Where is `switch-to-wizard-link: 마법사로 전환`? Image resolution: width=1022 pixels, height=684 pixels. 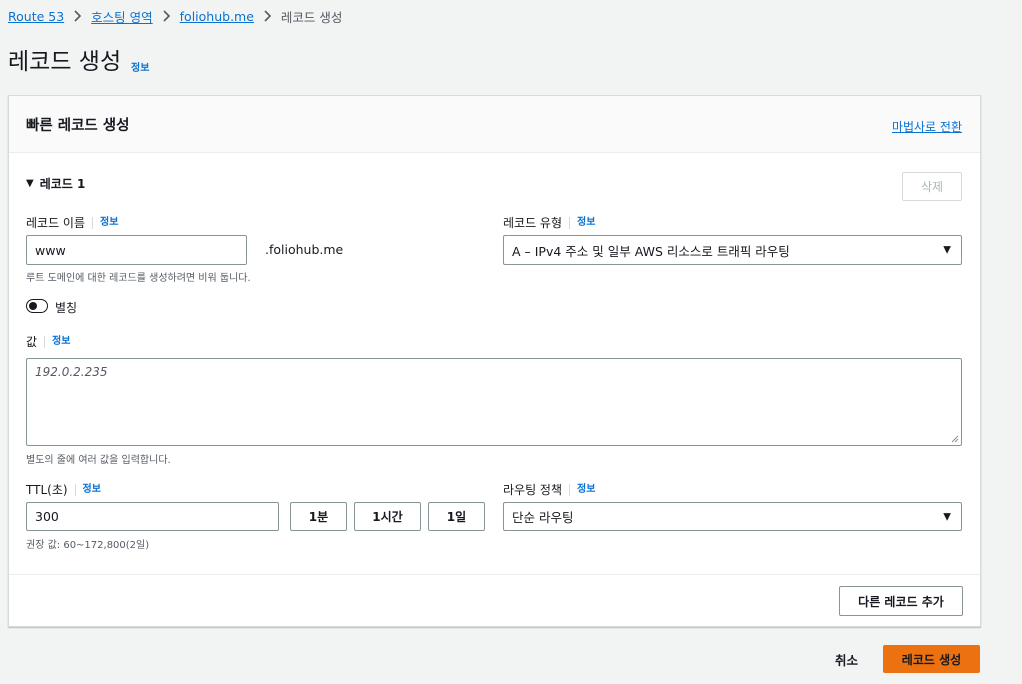 switch-to-wizard-link: 마법사로 전환 is located at coordinates (927, 126).